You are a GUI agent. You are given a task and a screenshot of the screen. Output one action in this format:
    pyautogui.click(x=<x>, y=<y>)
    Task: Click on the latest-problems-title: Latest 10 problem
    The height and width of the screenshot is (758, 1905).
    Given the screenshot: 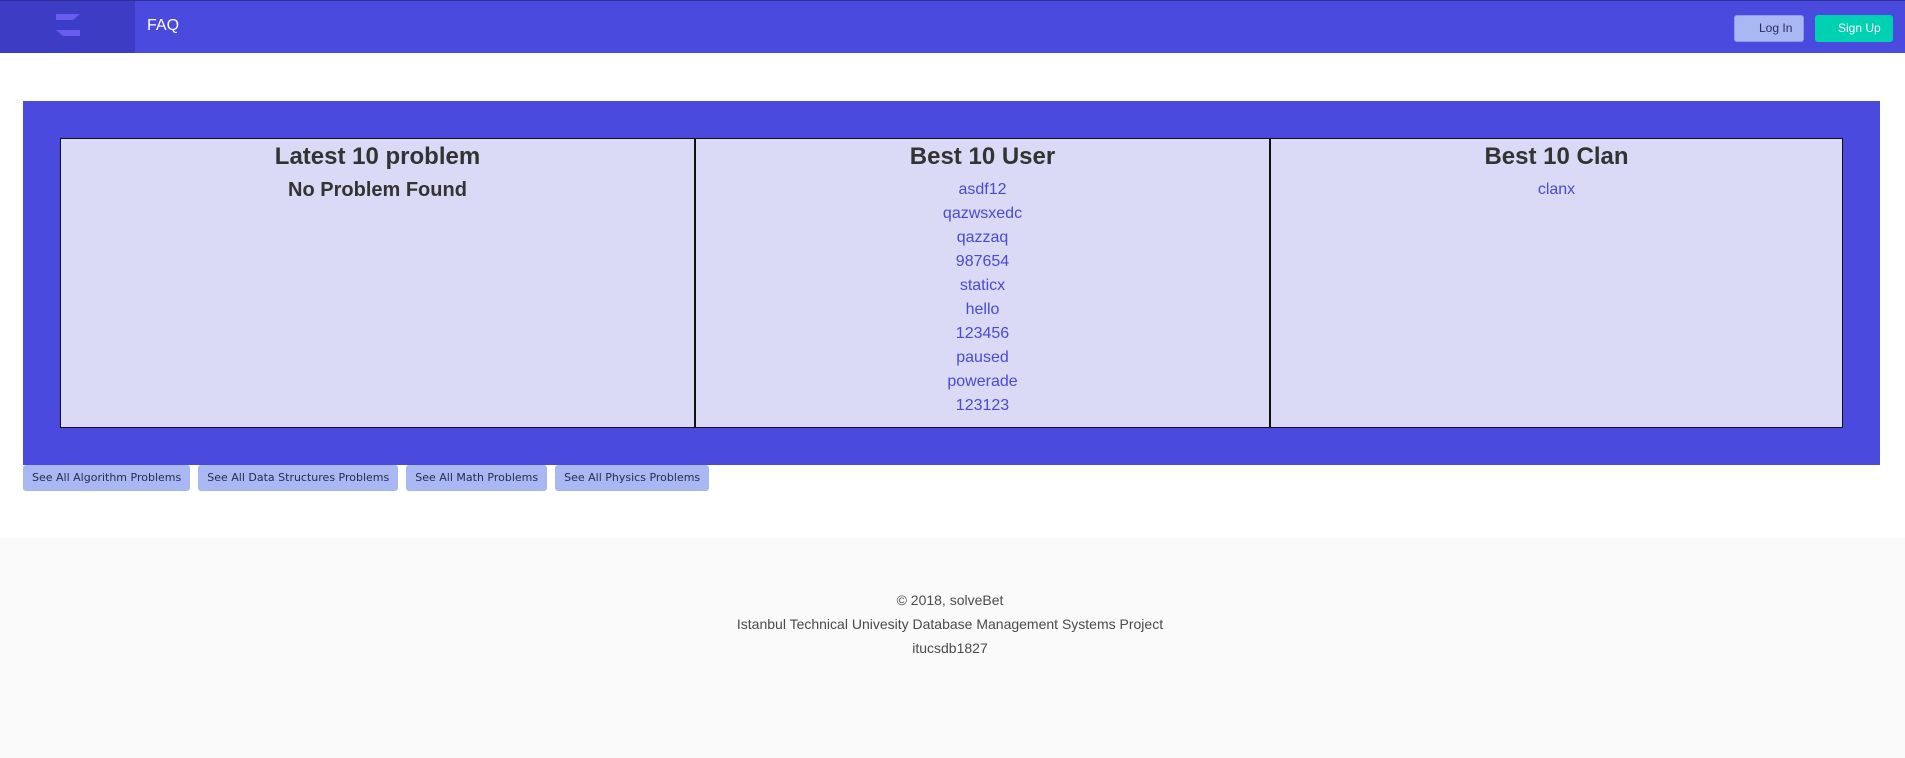 What is the action you would take?
    pyautogui.click(x=377, y=156)
    